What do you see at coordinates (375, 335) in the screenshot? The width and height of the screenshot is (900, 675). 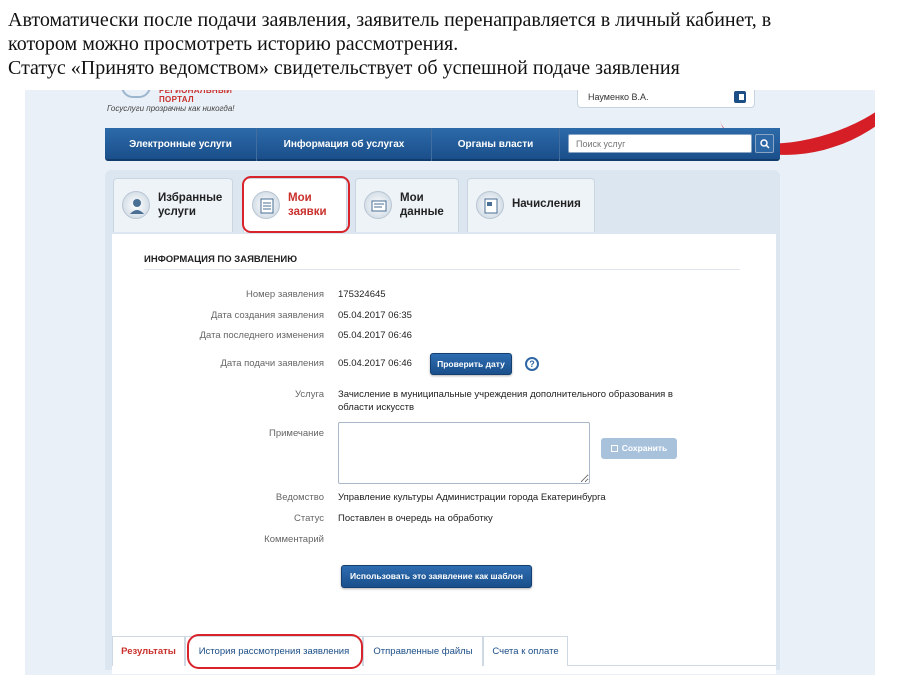 I see `modified-value: 05.04.2017 06:46` at bounding box center [375, 335].